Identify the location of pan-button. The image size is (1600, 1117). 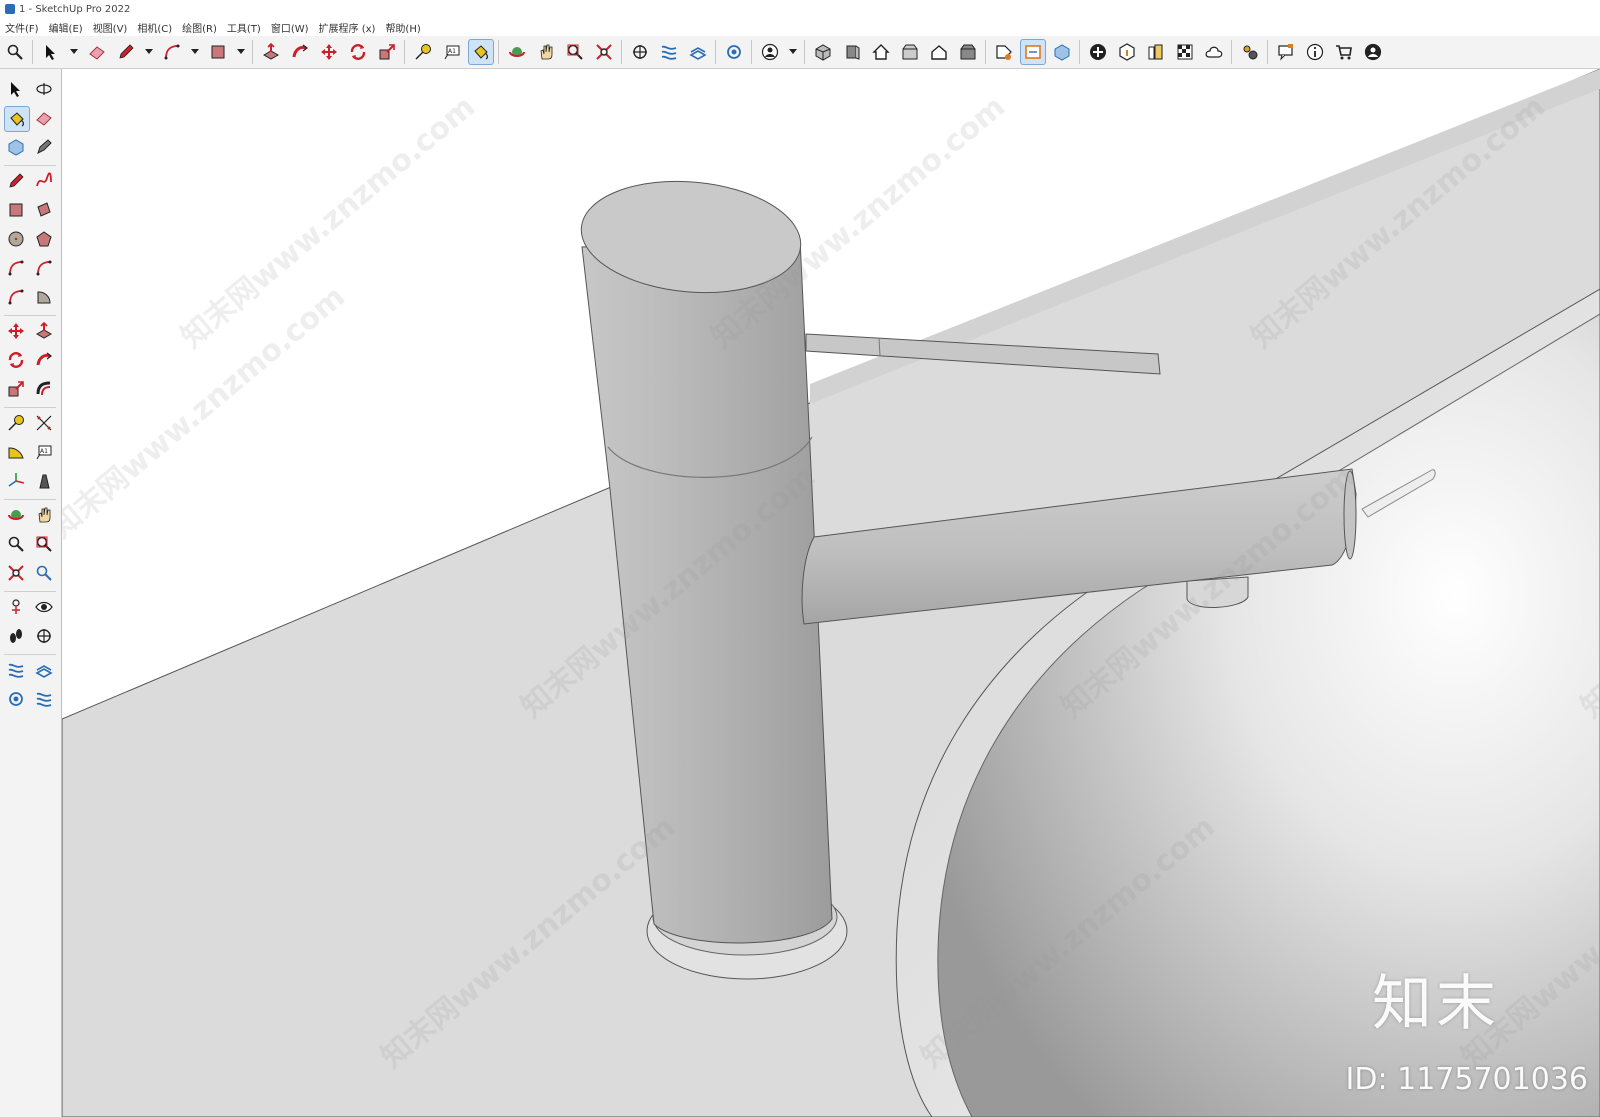
(546, 52).